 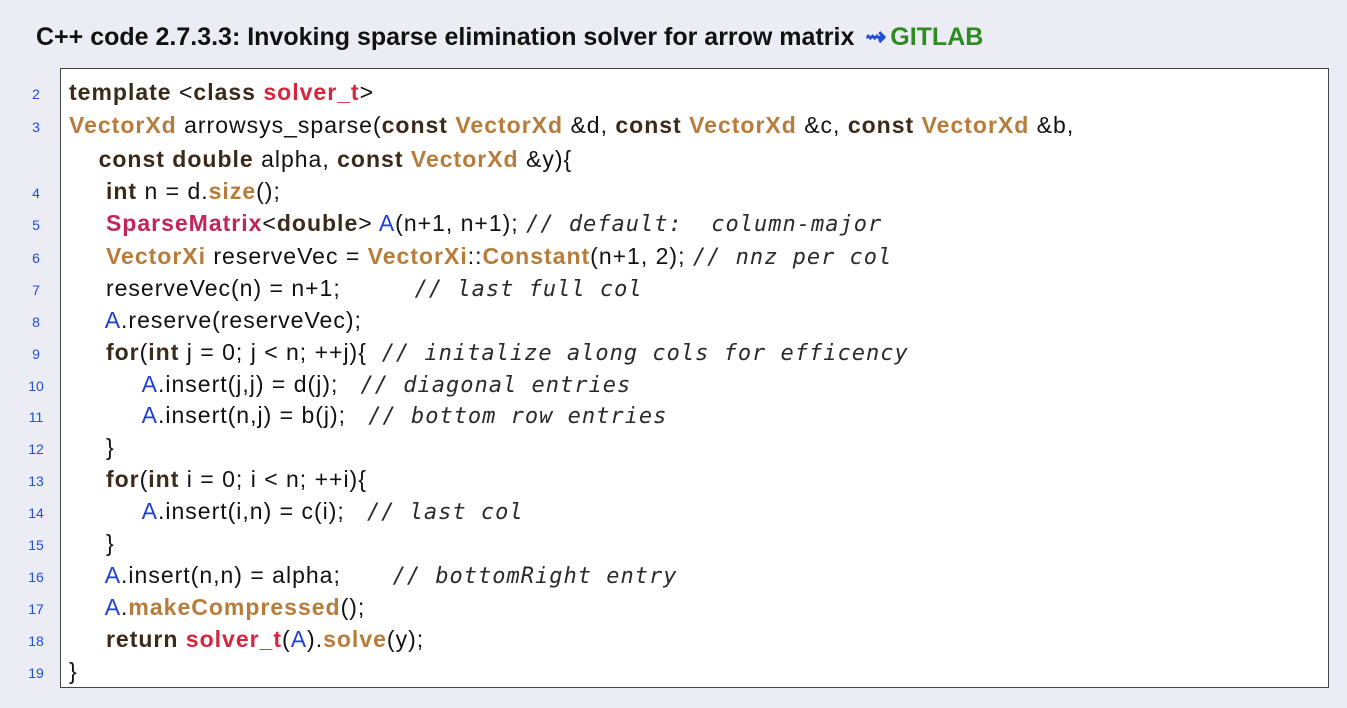 What do you see at coordinates (876, 37) in the screenshot?
I see `link-arrow-icon: ⇝` at bounding box center [876, 37].